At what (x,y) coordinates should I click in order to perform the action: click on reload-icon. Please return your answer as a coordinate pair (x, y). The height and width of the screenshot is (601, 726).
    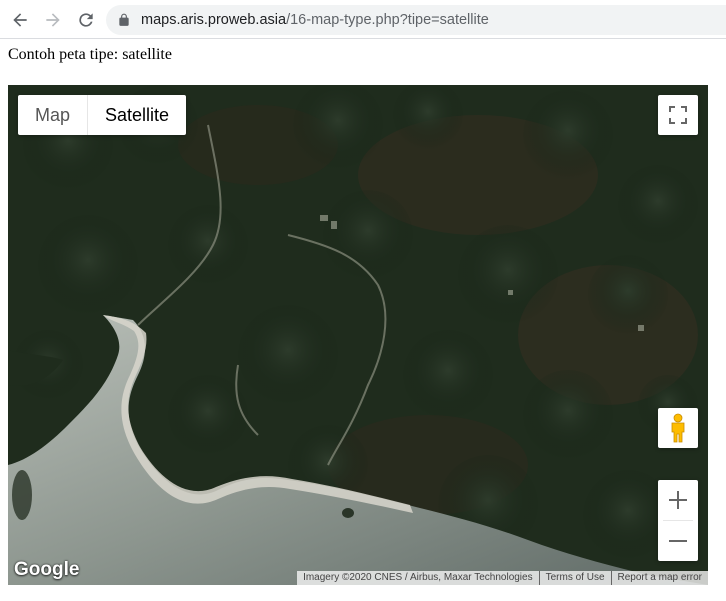
    Looking at the image, I should click on (86, 20).